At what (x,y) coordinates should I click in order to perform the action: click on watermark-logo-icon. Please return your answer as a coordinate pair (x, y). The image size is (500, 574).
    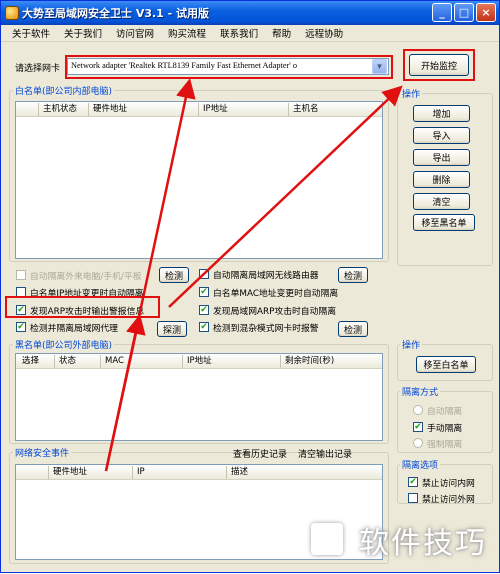
    Looking at the image, I should click on (327, 539).